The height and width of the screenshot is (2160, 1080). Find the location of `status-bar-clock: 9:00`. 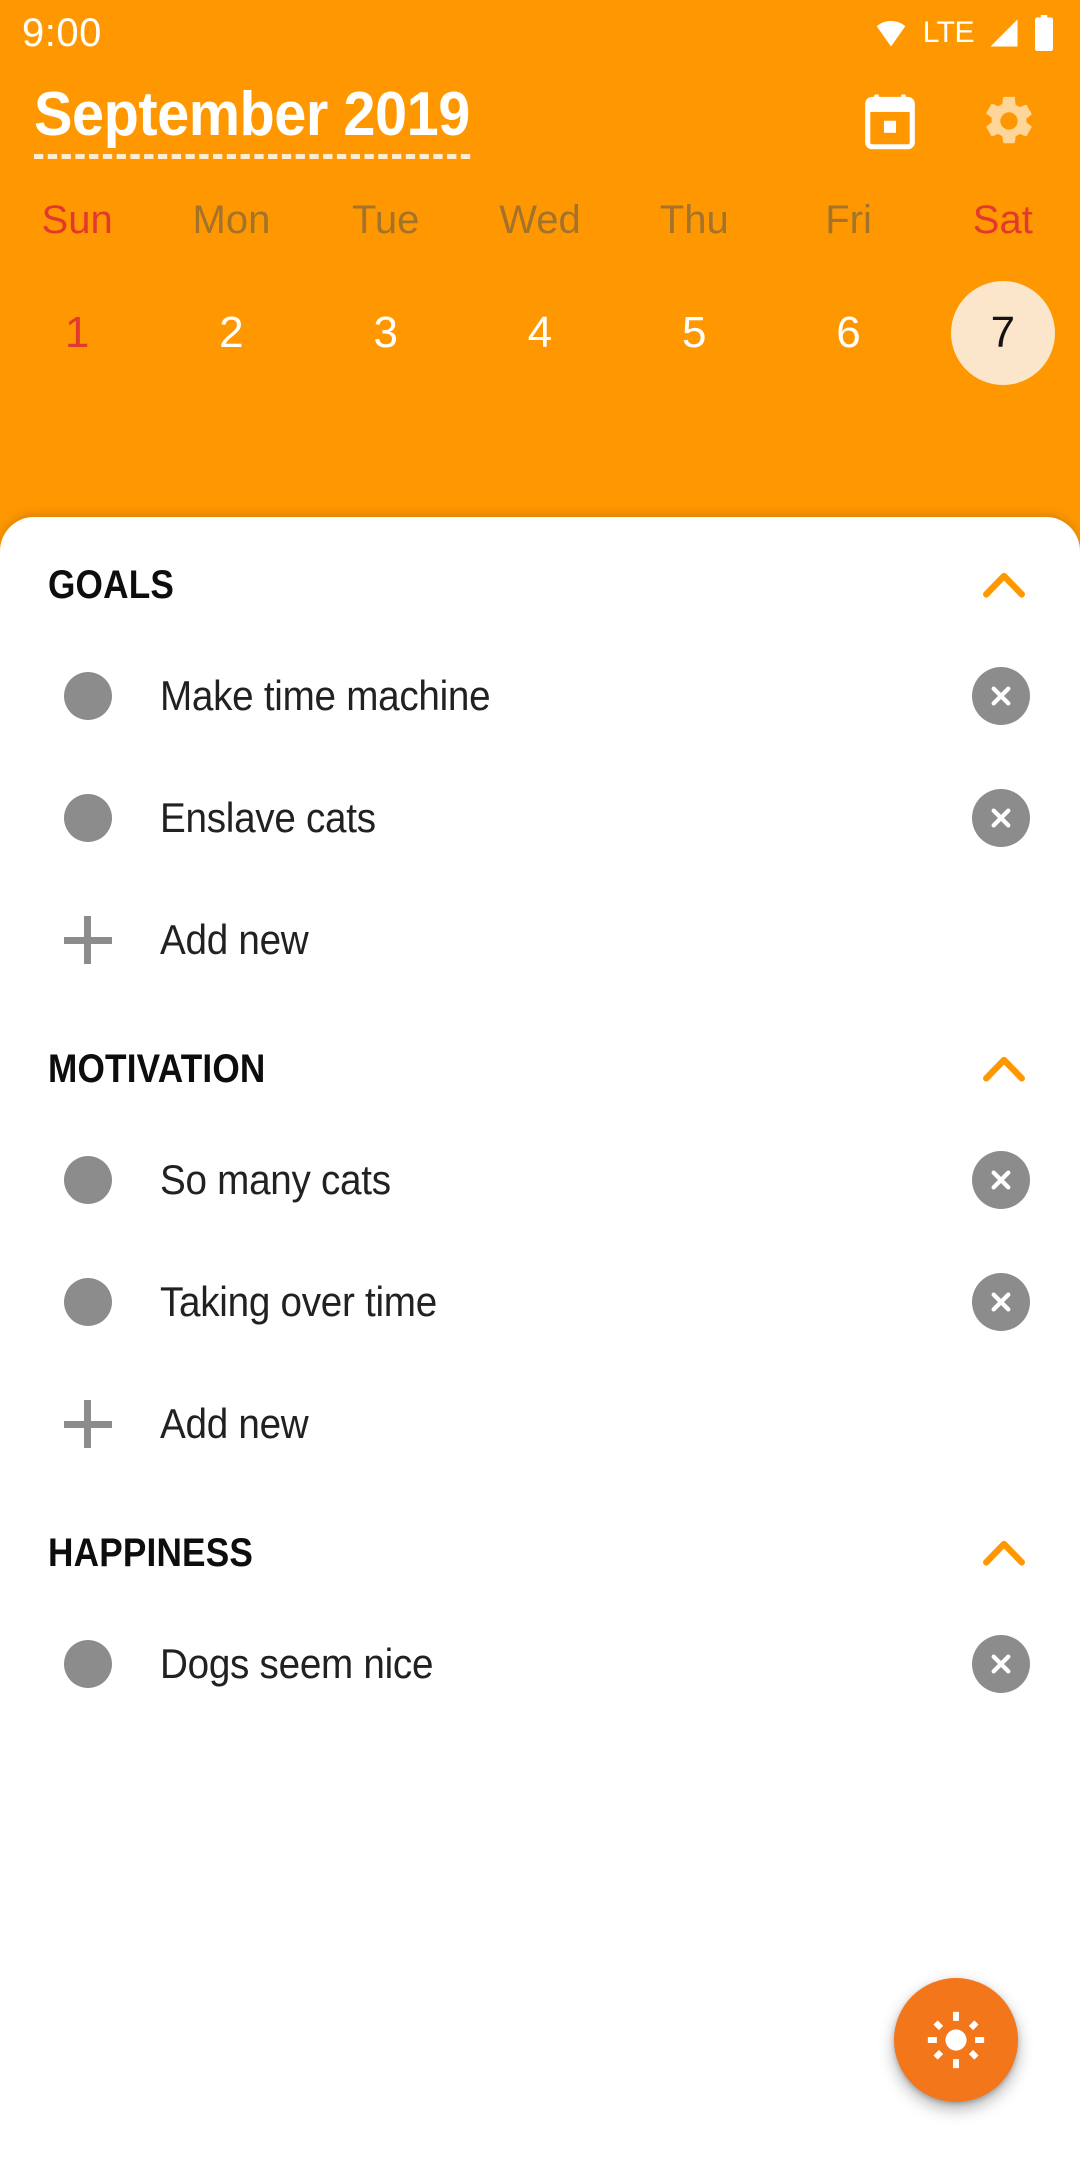

status-bar-clock: 9:00 is located at coordinates (62, 32).